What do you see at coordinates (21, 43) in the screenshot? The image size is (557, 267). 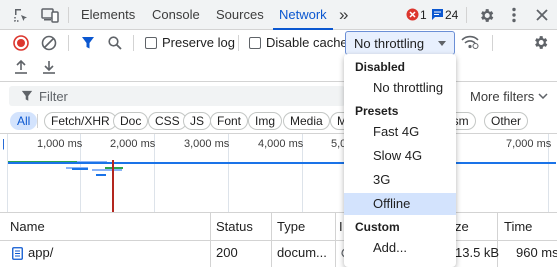 I see `stop-recording-icon` at bounding box center [21, 43].